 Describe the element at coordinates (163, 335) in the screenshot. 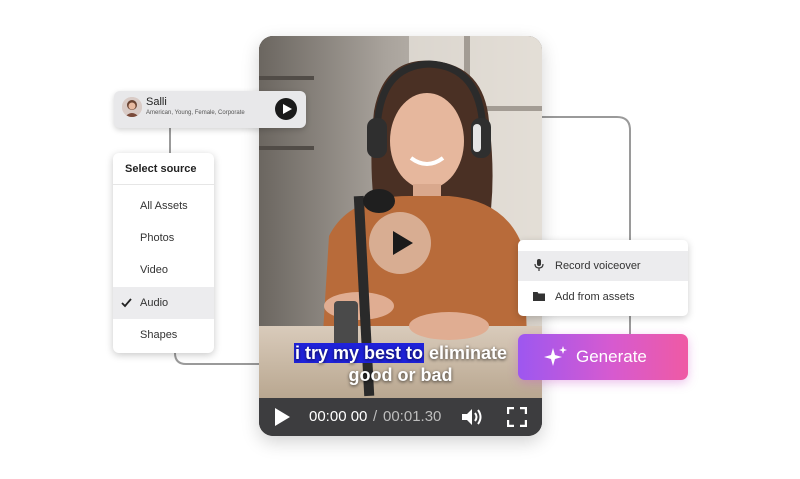

I see `source-item-shapes: Shapes` at that location.